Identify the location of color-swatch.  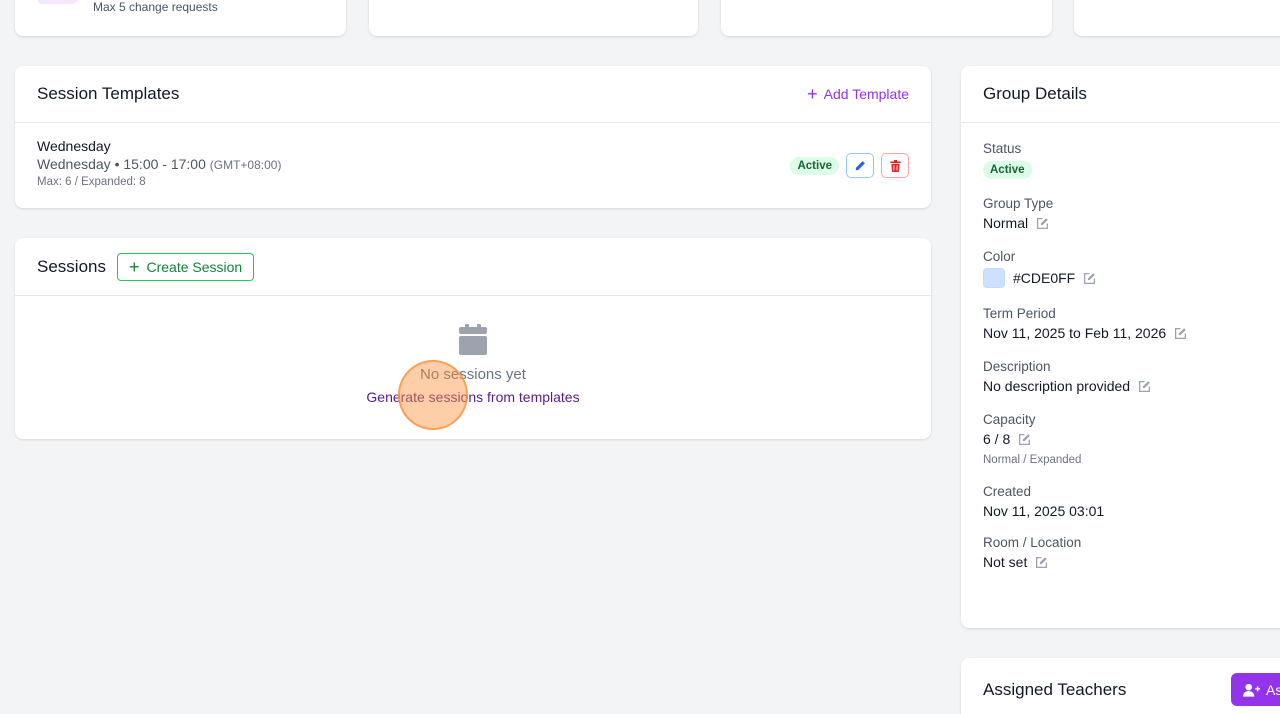
(994, 278).